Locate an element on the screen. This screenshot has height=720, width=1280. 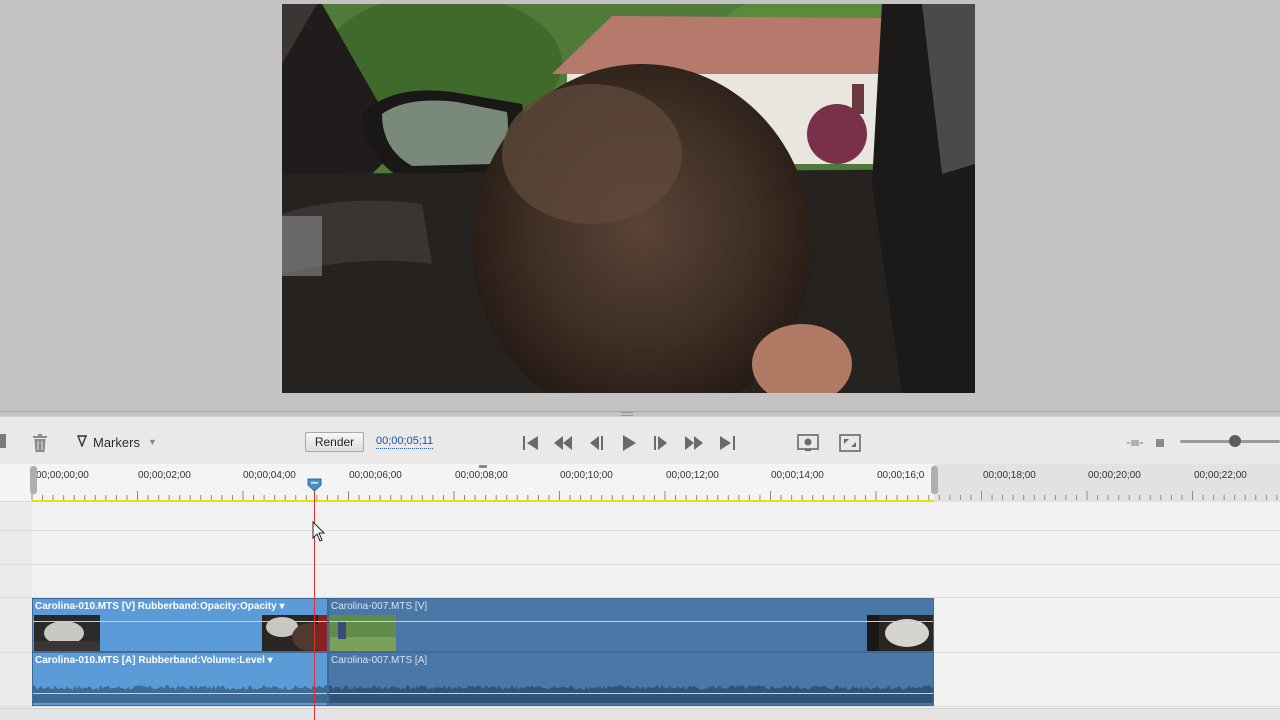
work-area-end-handle is located at coordinates (934, 480).